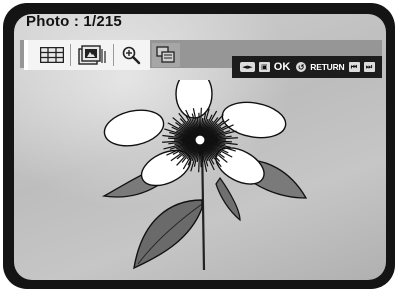 This screenshot has height=292, width=398. I want to click on copy-icon, so click(165, 54).